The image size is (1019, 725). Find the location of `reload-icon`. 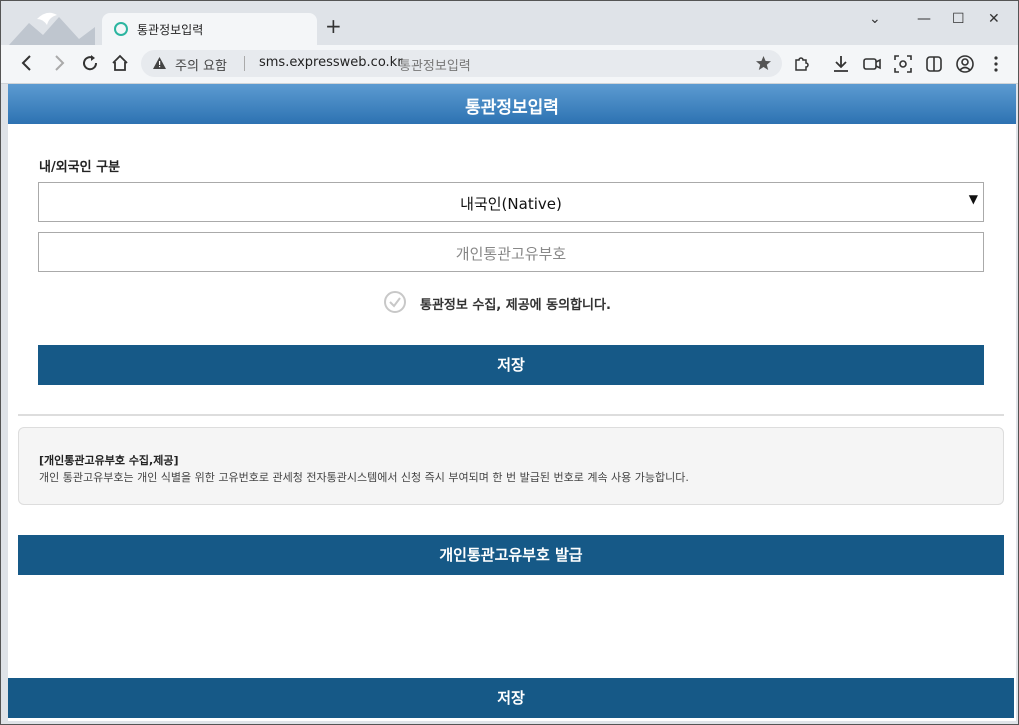

reload-icon is located at coordinates (90, 63).